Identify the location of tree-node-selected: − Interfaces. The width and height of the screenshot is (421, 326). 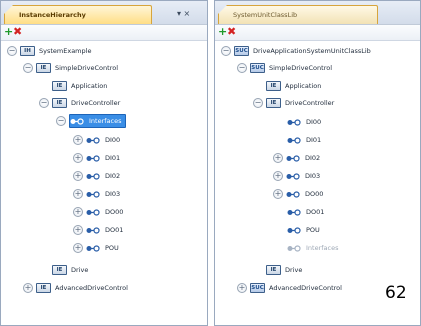
(91, 121).